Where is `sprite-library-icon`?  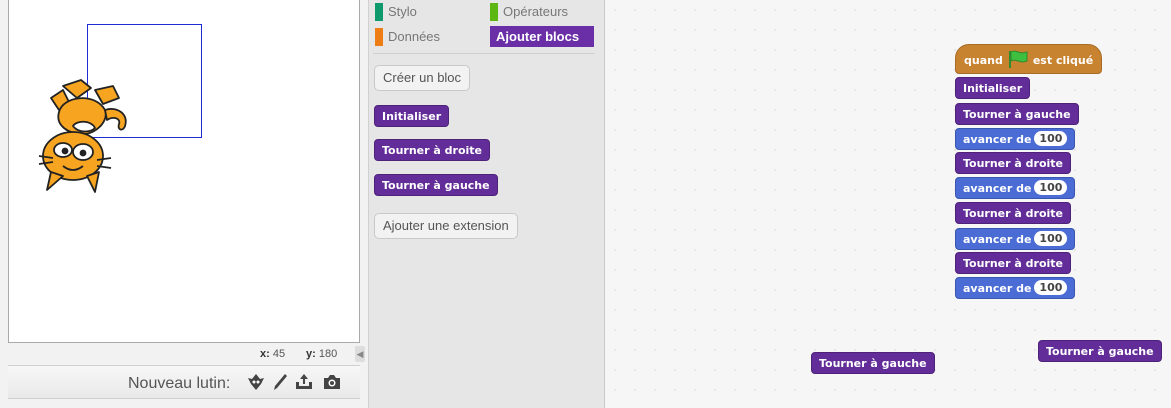
sprite-library-icon is located at coordinates (256, 382).